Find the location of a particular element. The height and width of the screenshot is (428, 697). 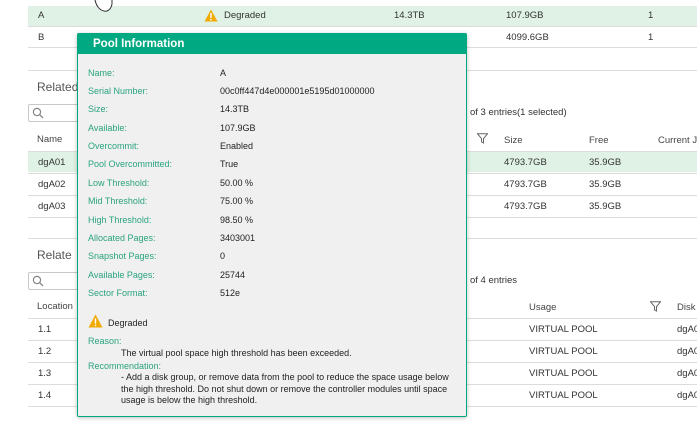

field-value: 107.9GB is located at coordinates (238, 128).